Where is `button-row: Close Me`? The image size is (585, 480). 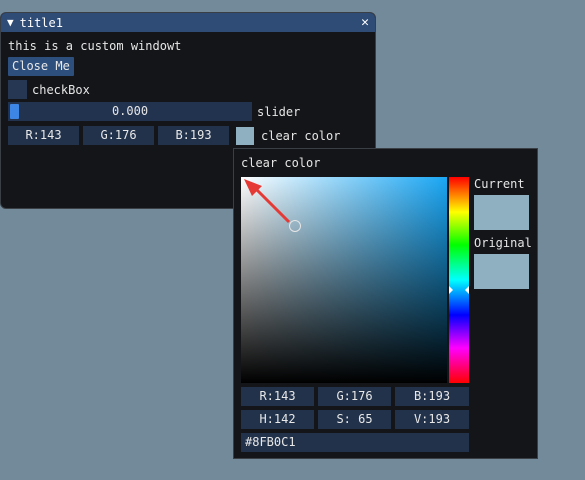 button-row: Close Me is located at coordinates (41, 66).